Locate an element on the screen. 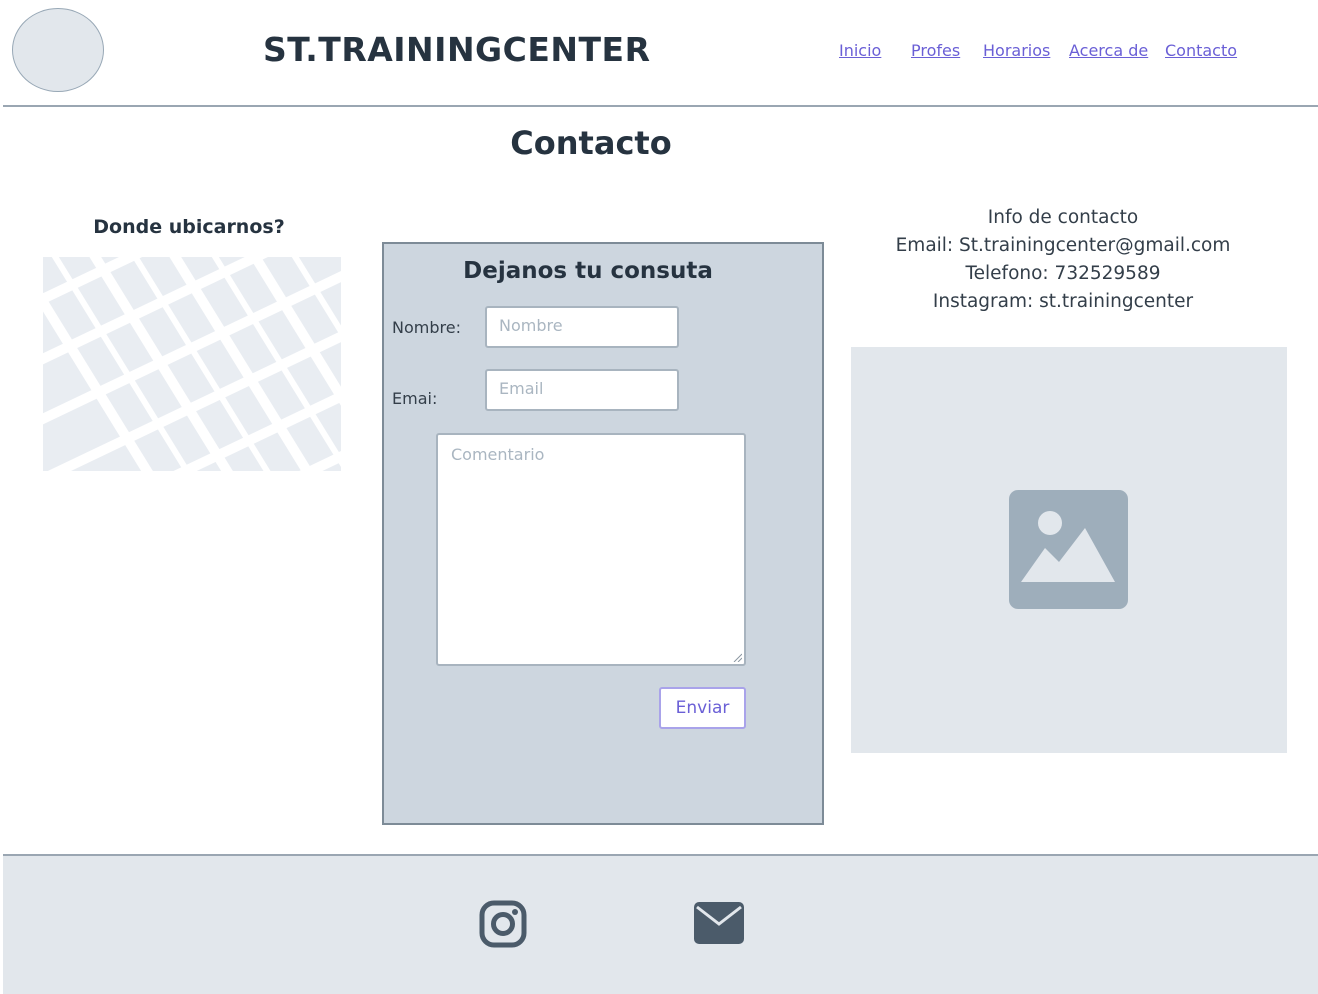 Image resolution: width=1318 pixels, height=994 pixels. contact-info-heading: Info de contacto is located at coordinates (1063, 217).